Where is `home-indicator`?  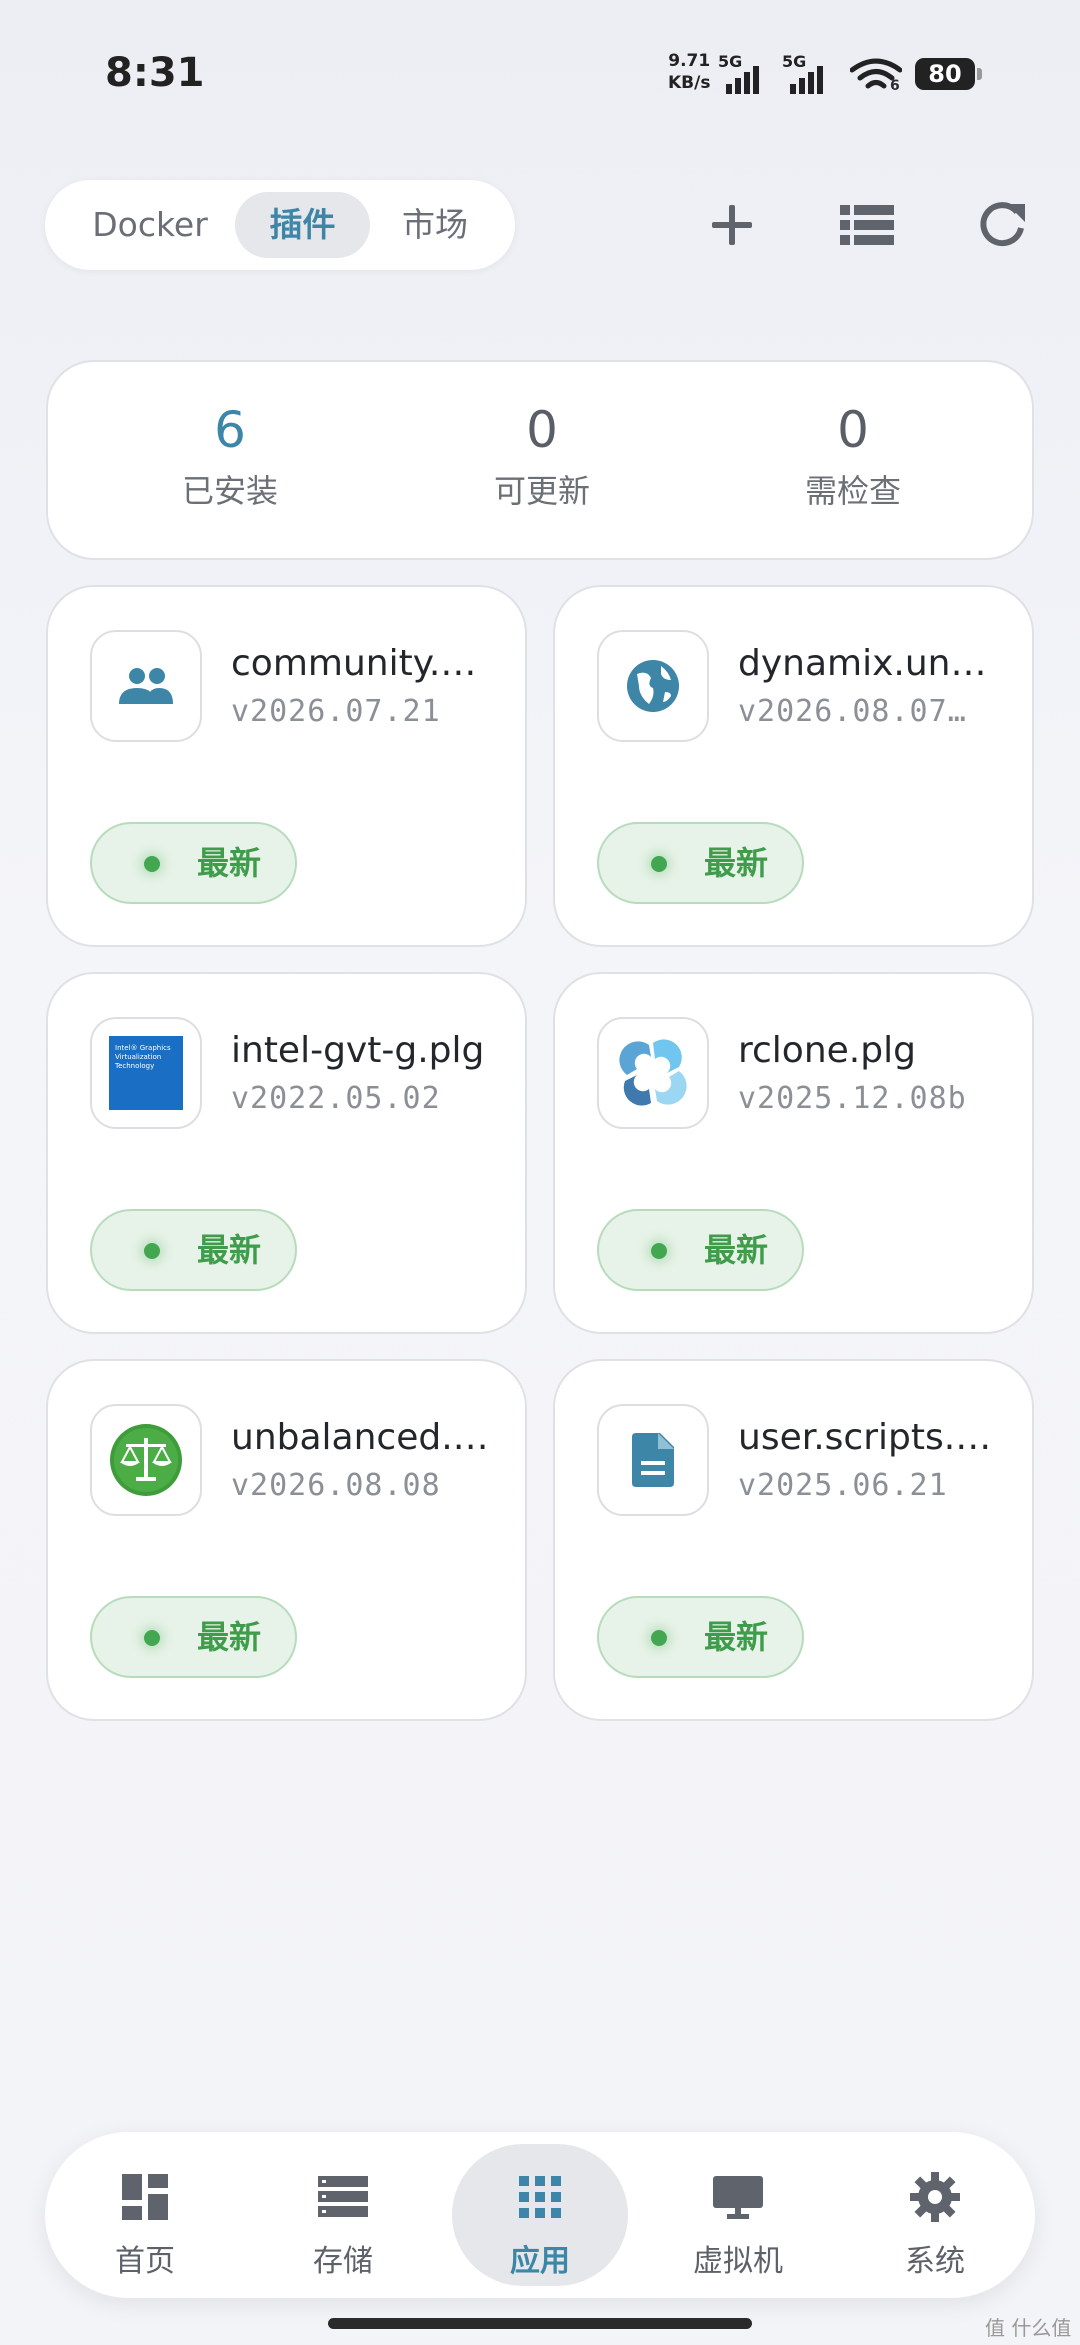
home-indicator is located at coordinates (540, 2323).